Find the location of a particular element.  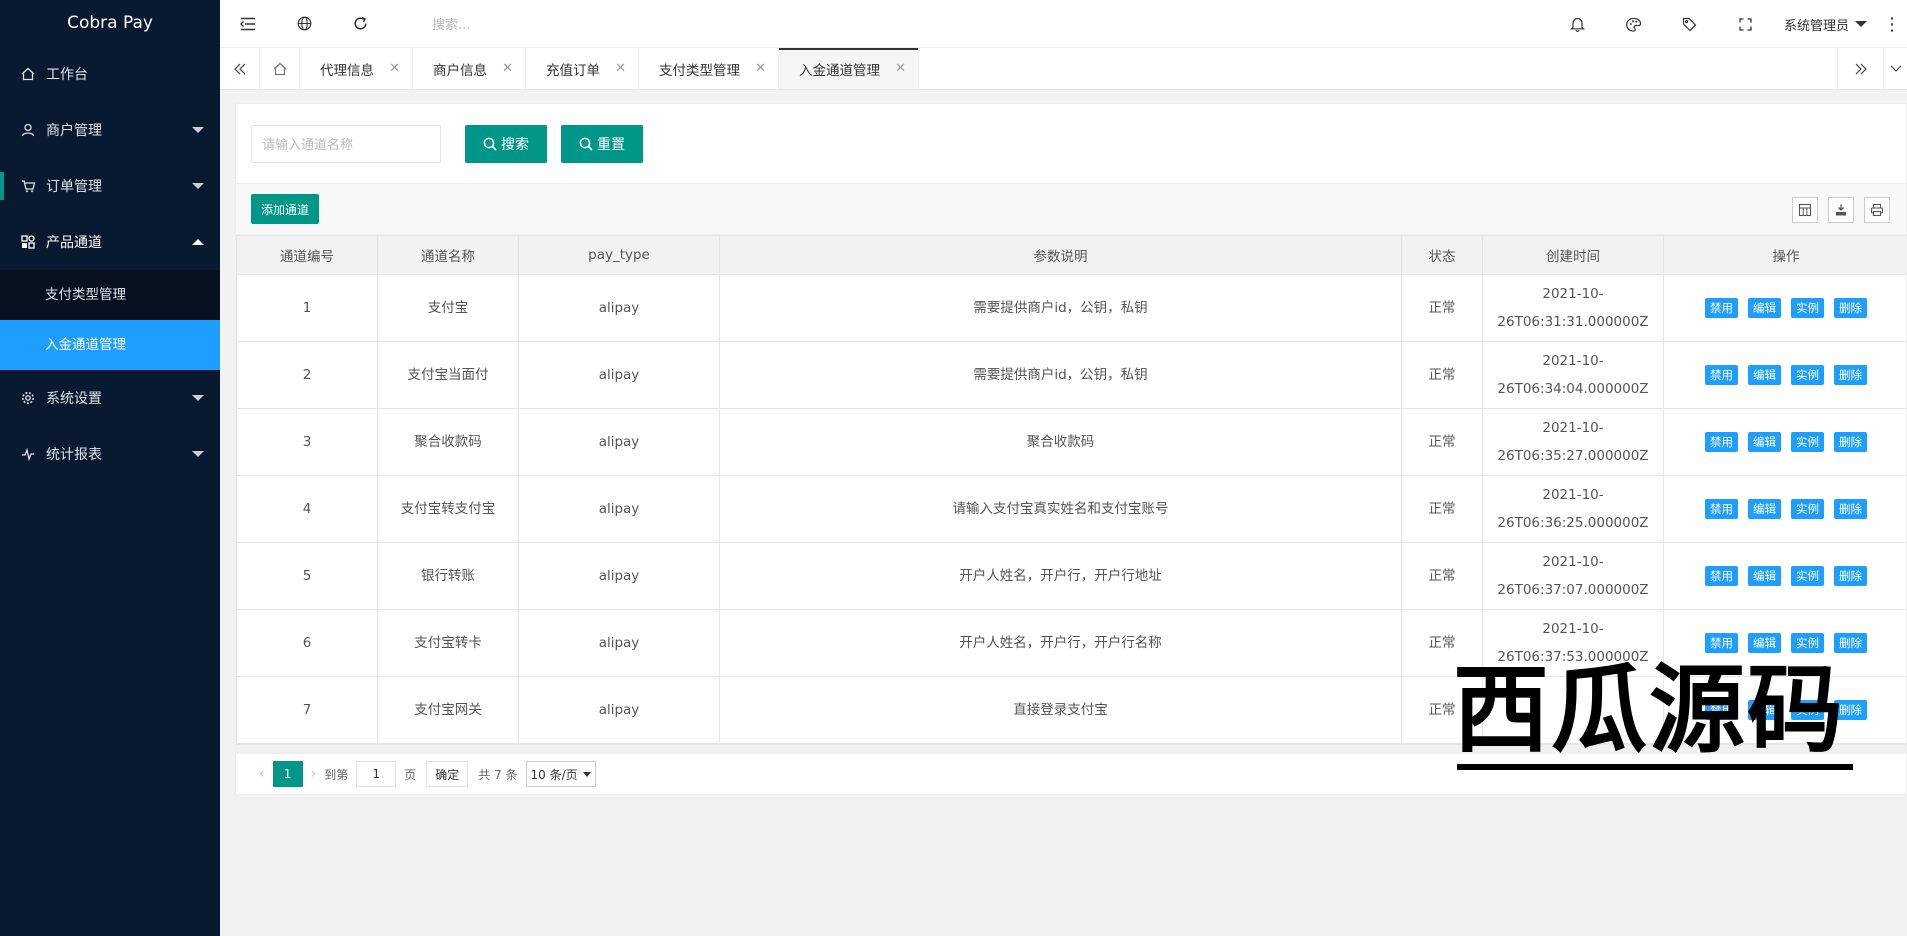

current-page: 1 is located at coordinates (287, 774).